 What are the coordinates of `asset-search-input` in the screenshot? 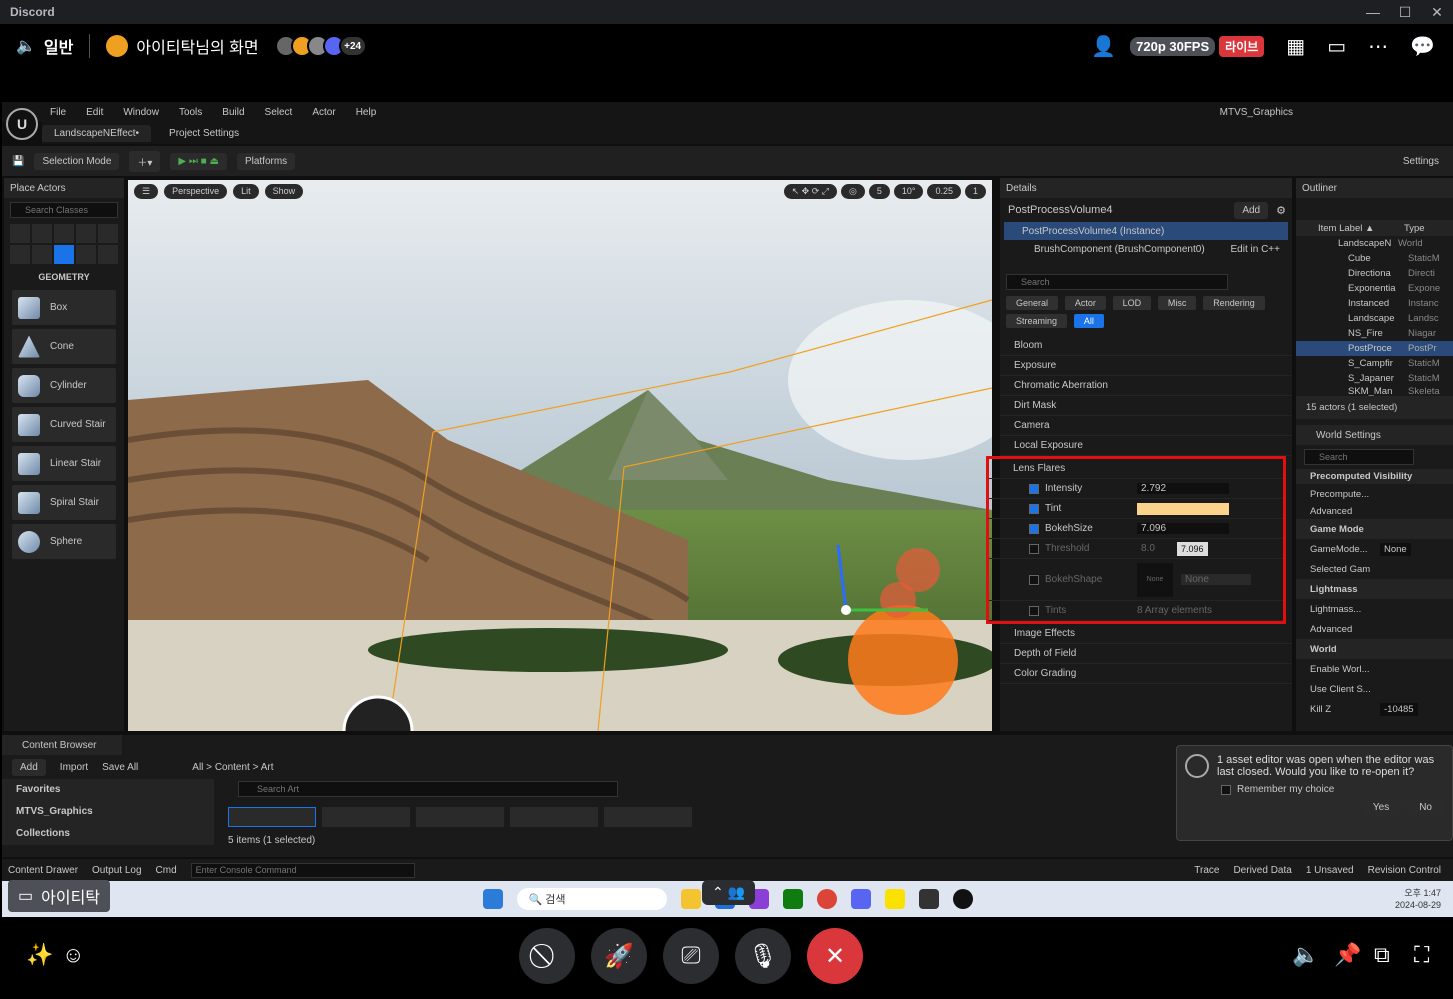 It's located at (428, 789).